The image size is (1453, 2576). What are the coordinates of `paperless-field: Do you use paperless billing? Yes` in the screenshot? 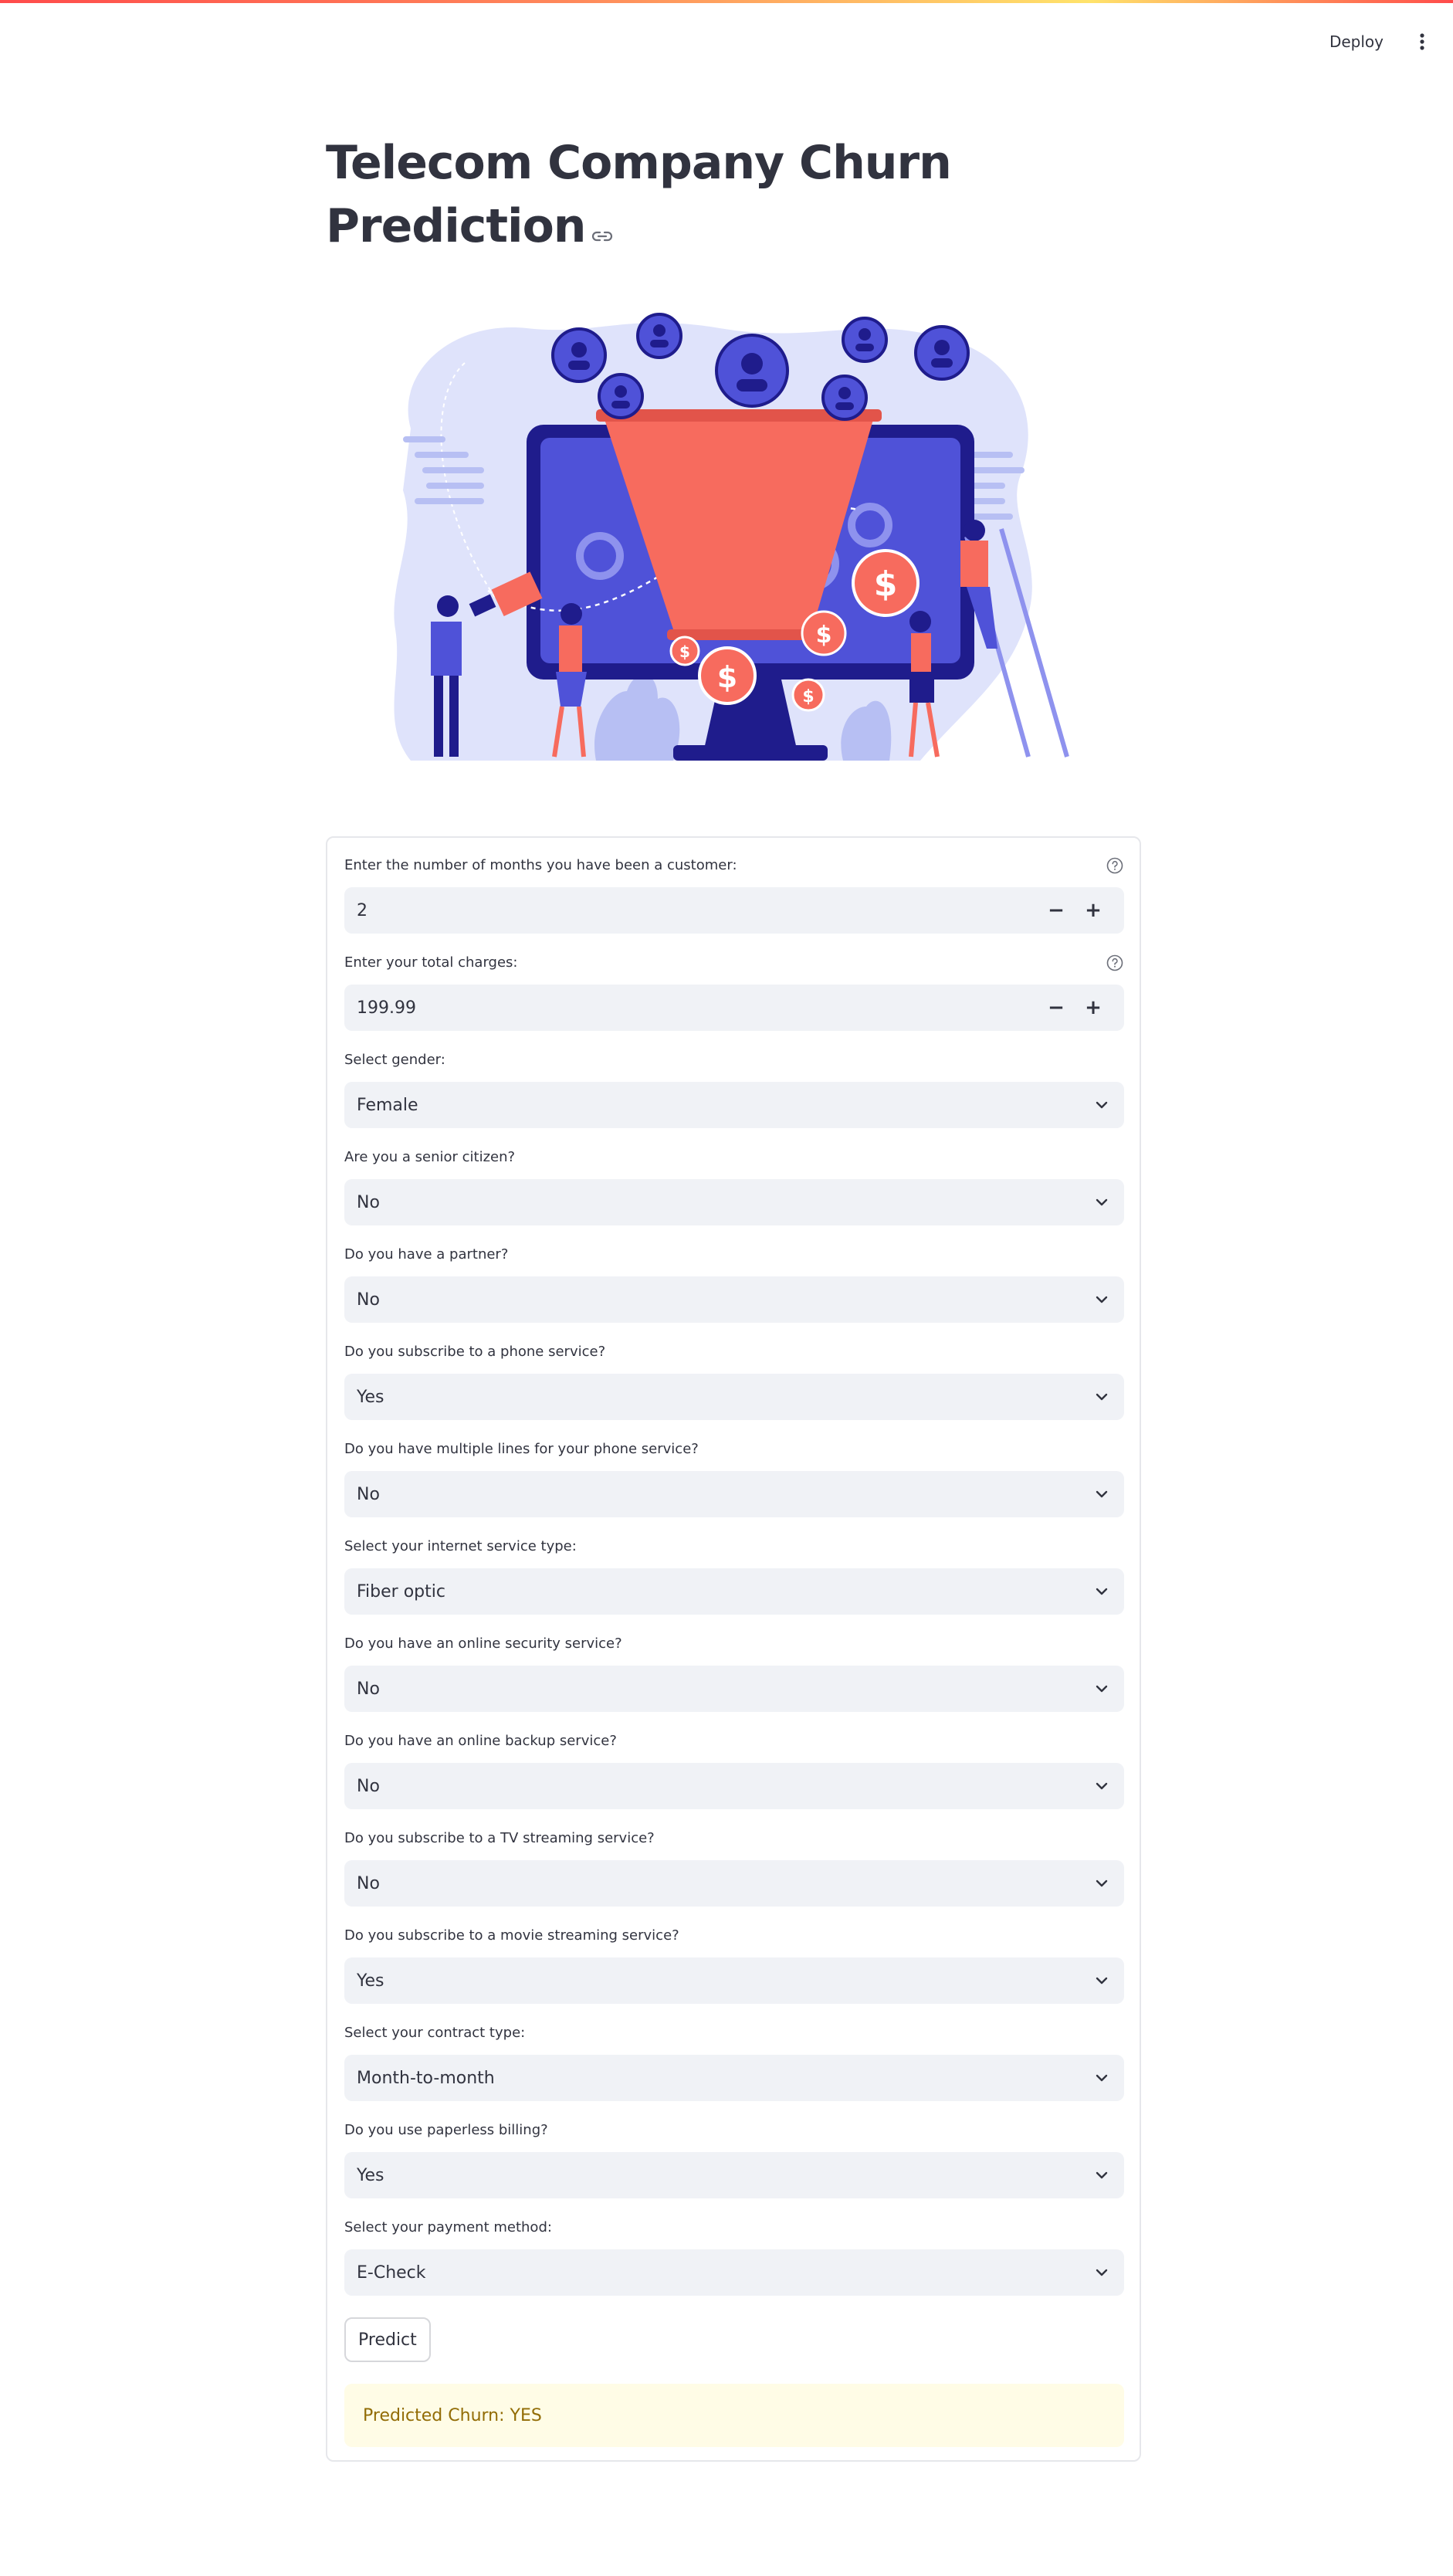 It's located at (734, 2159).